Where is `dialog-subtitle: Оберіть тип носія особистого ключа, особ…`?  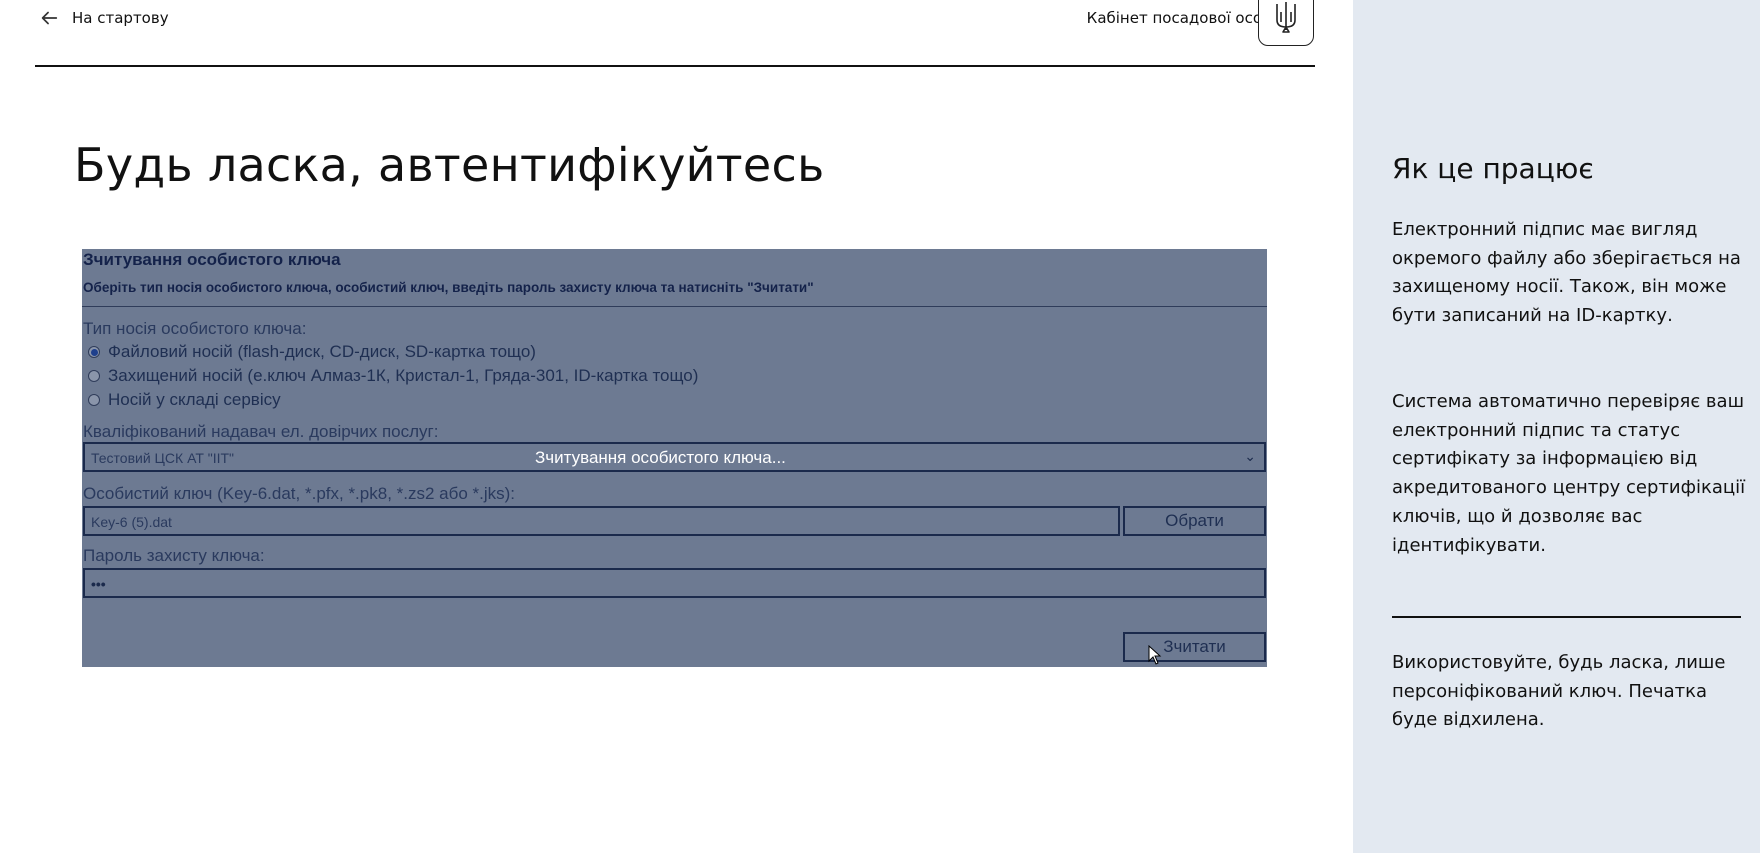
dialog-subtitle: Оберіть тип носія особистого ключа, особ… is located at coordinates (448, 287).